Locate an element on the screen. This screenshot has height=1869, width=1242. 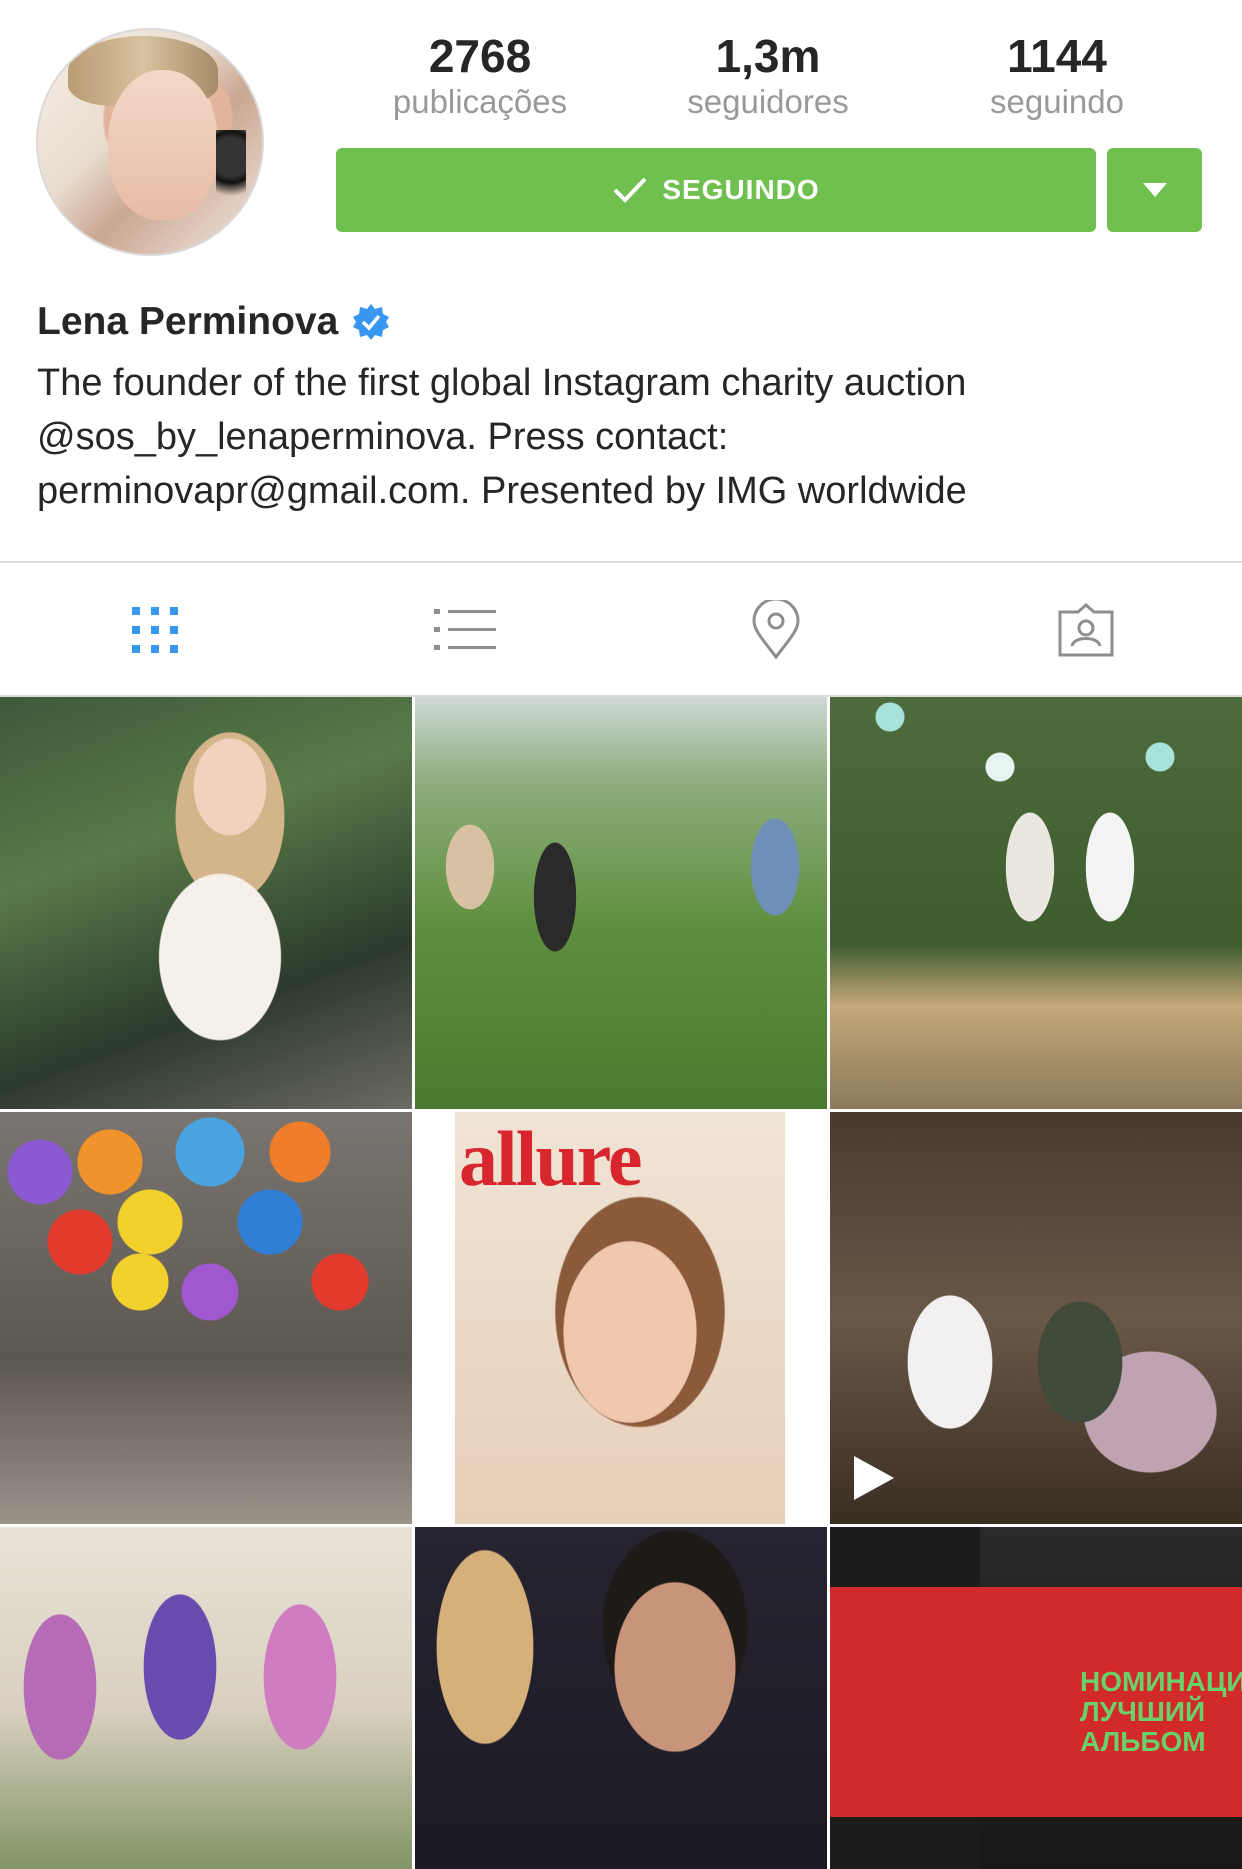
profile-name-row: Lena Perminova is located at coordinates (213, 322).